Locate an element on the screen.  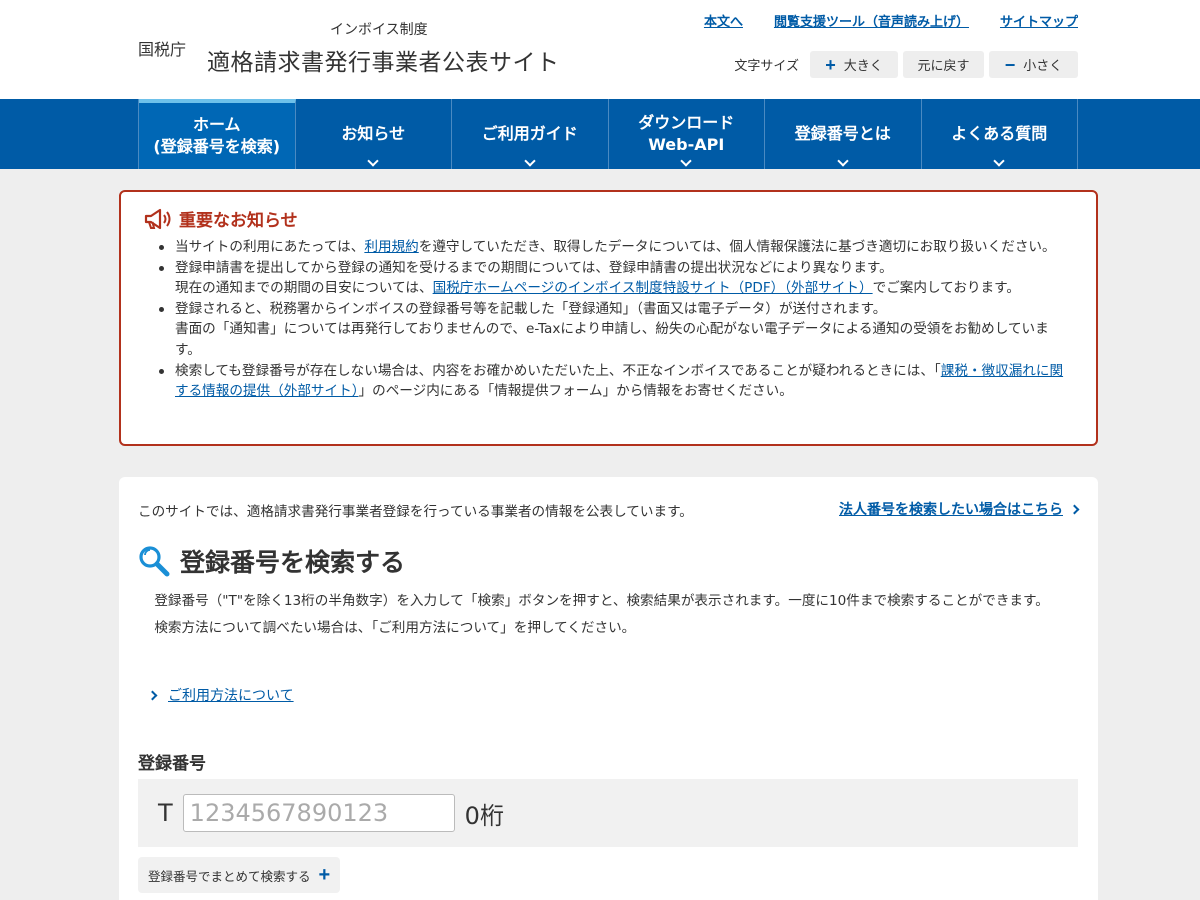
terms-link: 利用規約 is located at coordinates (391, 247).